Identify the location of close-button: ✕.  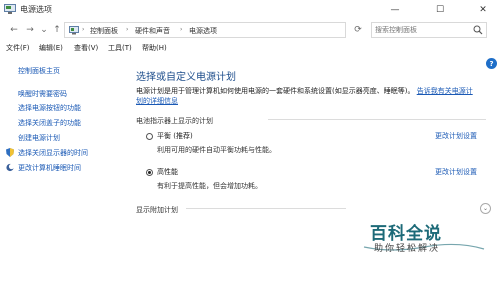
(483, 10).